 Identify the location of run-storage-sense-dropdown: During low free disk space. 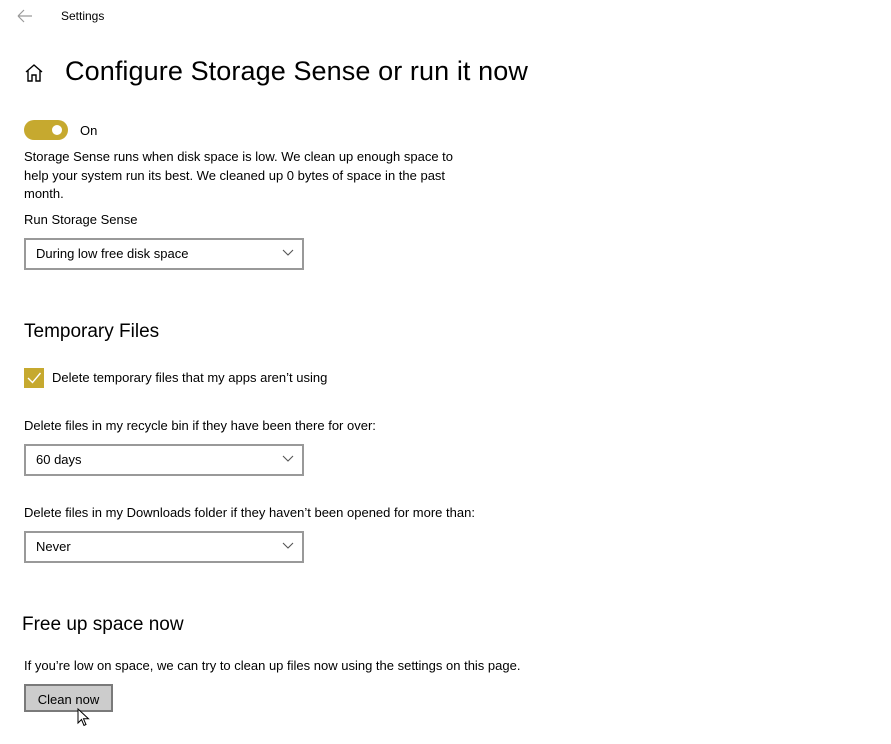
(164, 254).